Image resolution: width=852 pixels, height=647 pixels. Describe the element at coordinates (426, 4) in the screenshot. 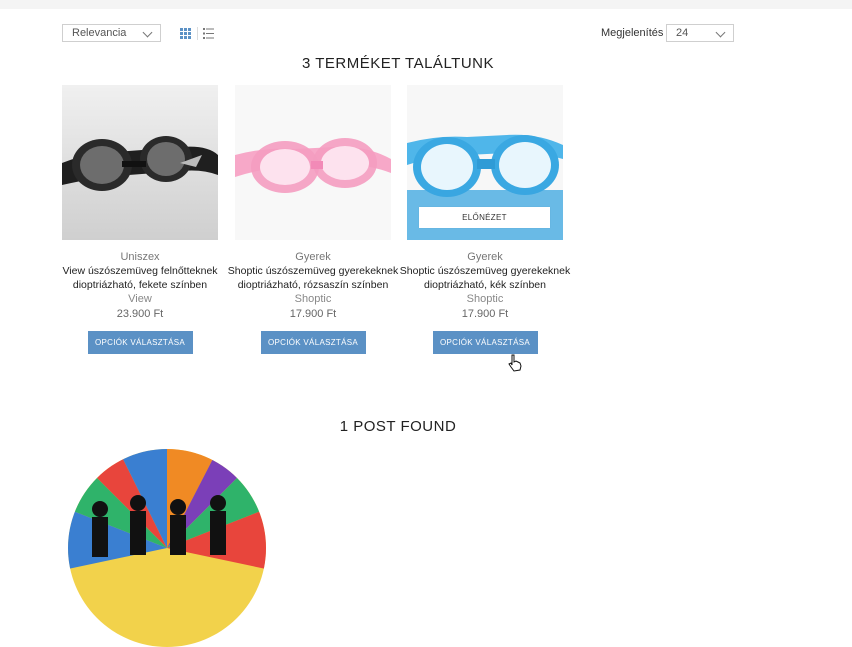

I see `top-bar` at that location.